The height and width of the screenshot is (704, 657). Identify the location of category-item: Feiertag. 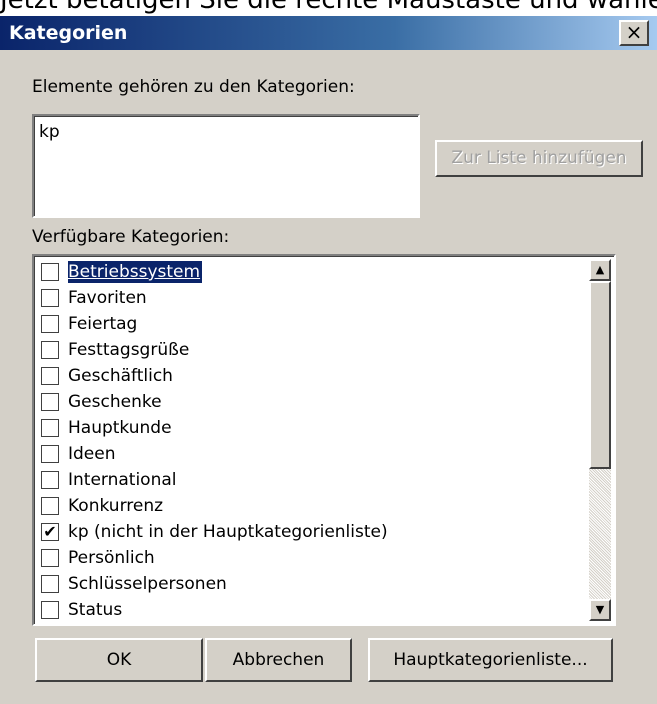
(311, 324).